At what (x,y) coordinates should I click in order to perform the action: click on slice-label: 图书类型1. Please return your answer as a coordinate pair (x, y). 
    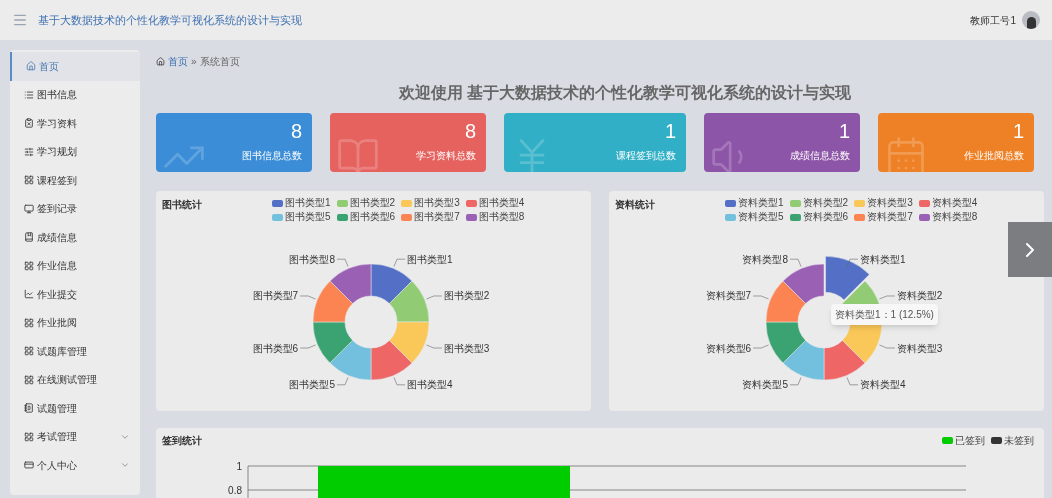
    Looking at the image, I should click on (430, 259).